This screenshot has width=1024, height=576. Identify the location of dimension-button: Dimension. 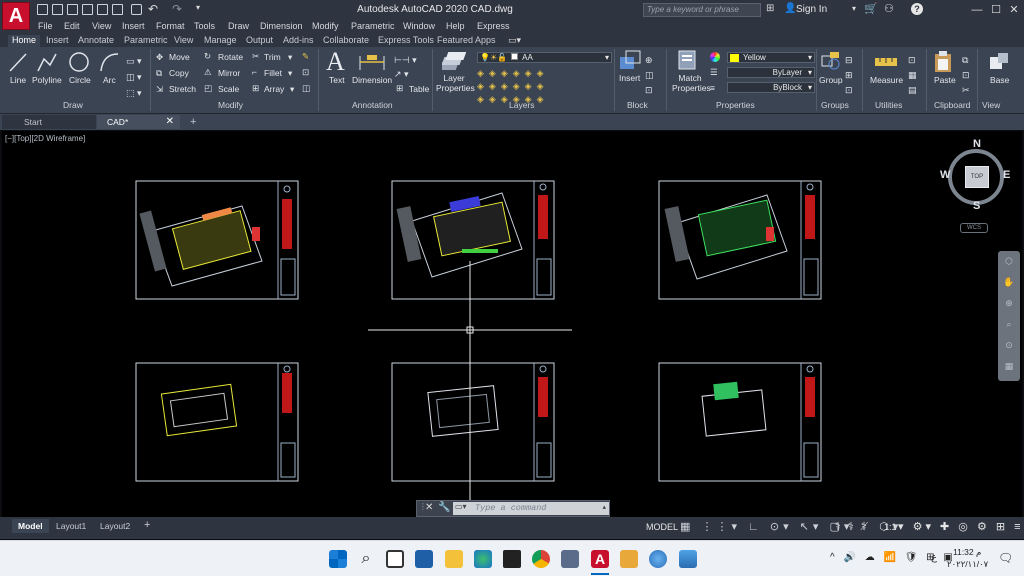
(372, 80).